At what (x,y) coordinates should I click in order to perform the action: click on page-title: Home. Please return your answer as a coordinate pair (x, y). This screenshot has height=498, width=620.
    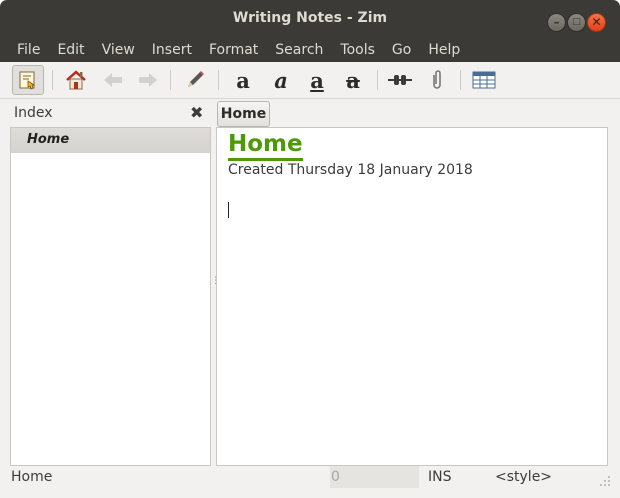
    Looking at the image, I should click on (265, 146).